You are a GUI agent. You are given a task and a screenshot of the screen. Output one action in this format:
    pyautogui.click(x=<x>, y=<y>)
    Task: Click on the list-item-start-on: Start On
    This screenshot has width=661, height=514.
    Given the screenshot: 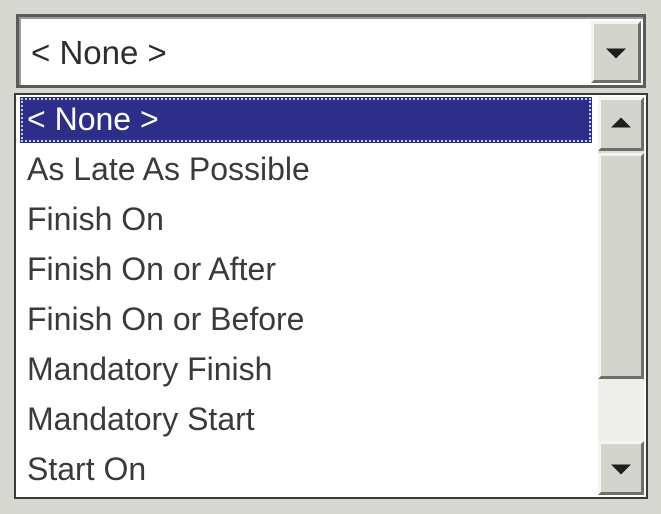 What is the action you would take?
    pyautogui.click(x=305, y=470)
    